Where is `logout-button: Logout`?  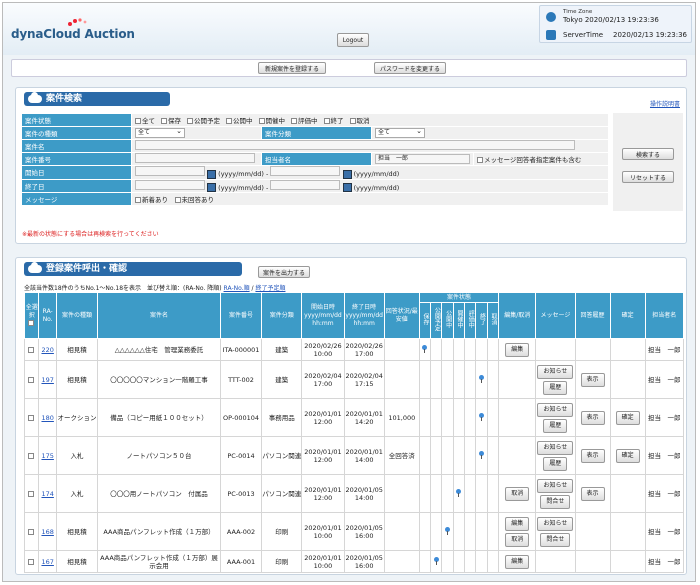 logout-button: Logout is located at coordinates (353, 40).